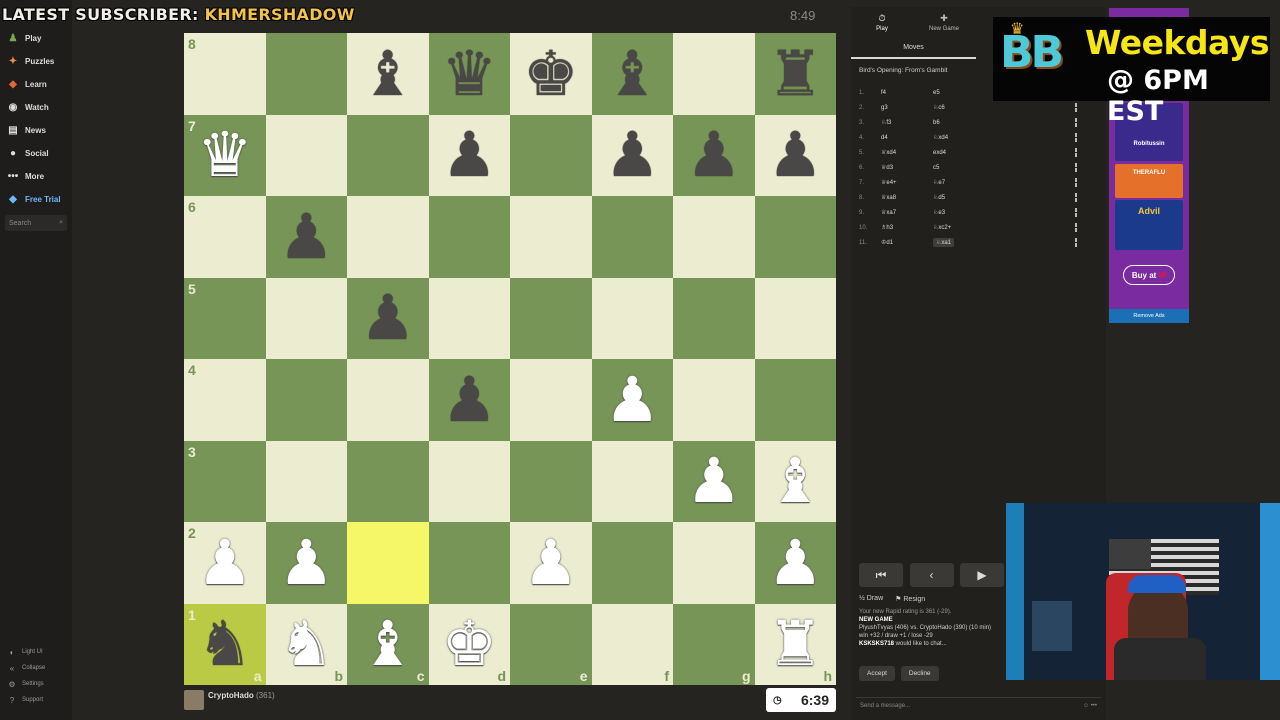  What do you see at coordinates (795, 237) in the screenshot?
I see `square-h6` at bounding box center [795, 237].